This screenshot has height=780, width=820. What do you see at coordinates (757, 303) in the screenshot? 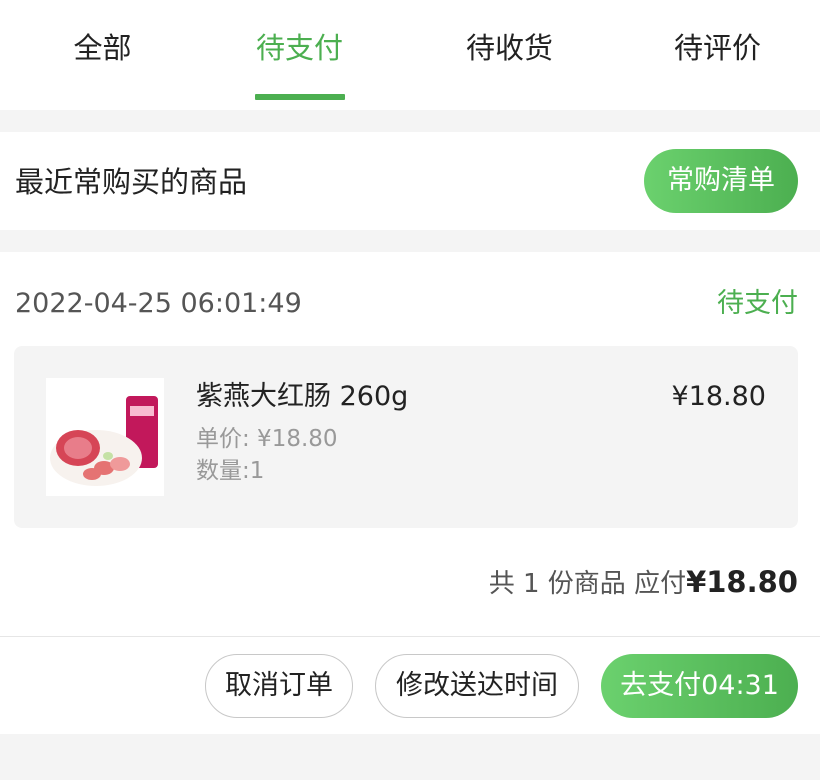
I see `order-status: 待支付` at bounding box center [757, 303].